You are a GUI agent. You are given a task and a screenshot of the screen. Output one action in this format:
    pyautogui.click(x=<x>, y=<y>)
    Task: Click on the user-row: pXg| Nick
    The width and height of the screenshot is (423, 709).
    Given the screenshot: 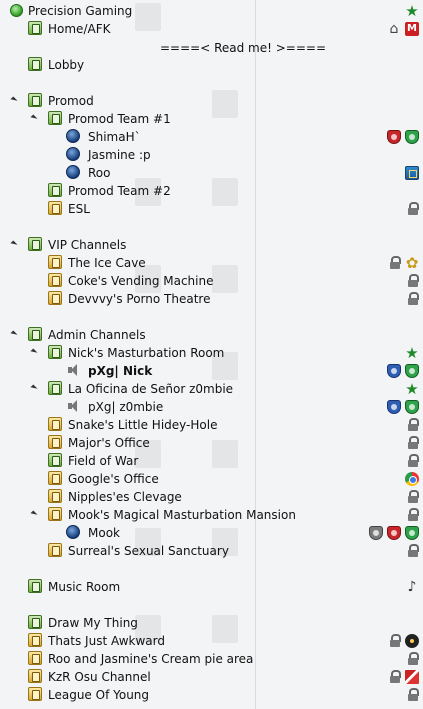 What is the action you would take?
    pyautogui.click(x=211, y=371)
    